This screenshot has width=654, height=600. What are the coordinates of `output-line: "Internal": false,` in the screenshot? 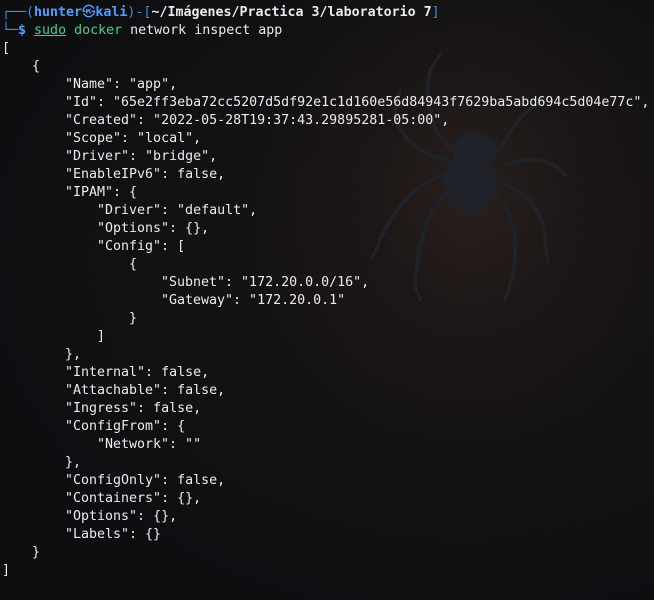 It's located at (137, 372).